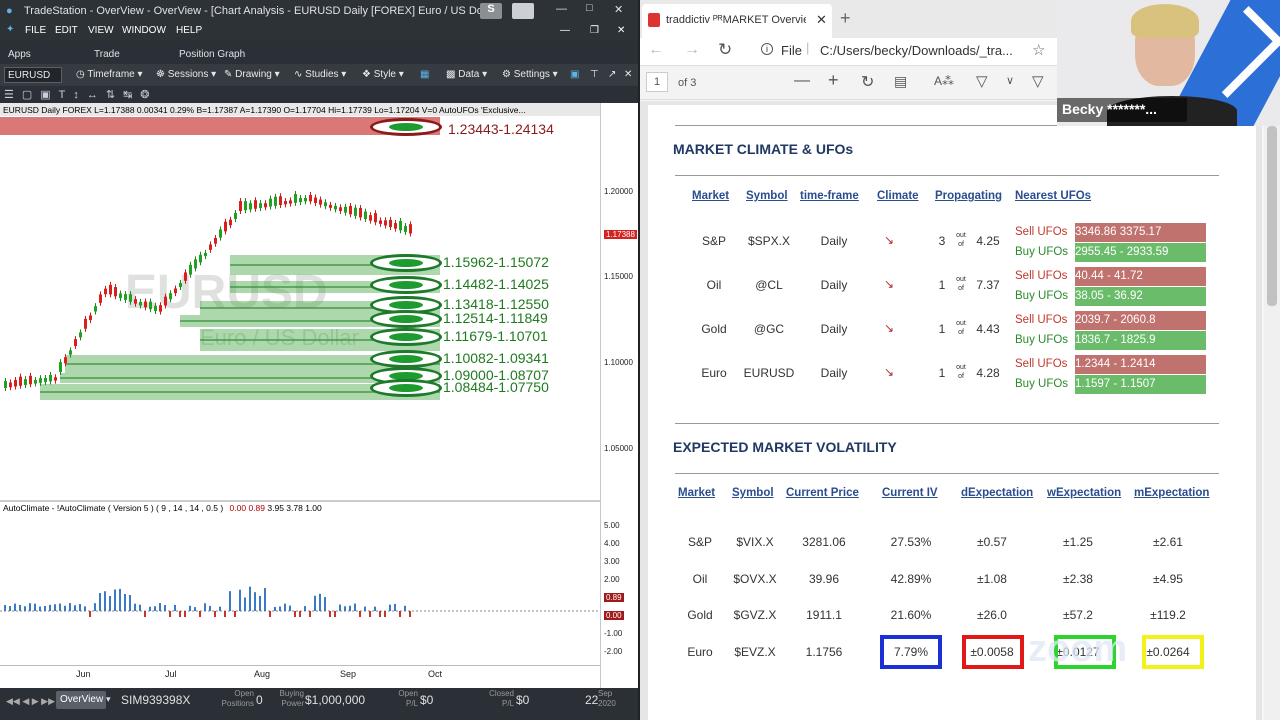 The image size is (1280, 720). What do you see at coordinates (833, 80) in the screenshot?
I see `zoom-in-icon: +` at bounding box center [833, 80].